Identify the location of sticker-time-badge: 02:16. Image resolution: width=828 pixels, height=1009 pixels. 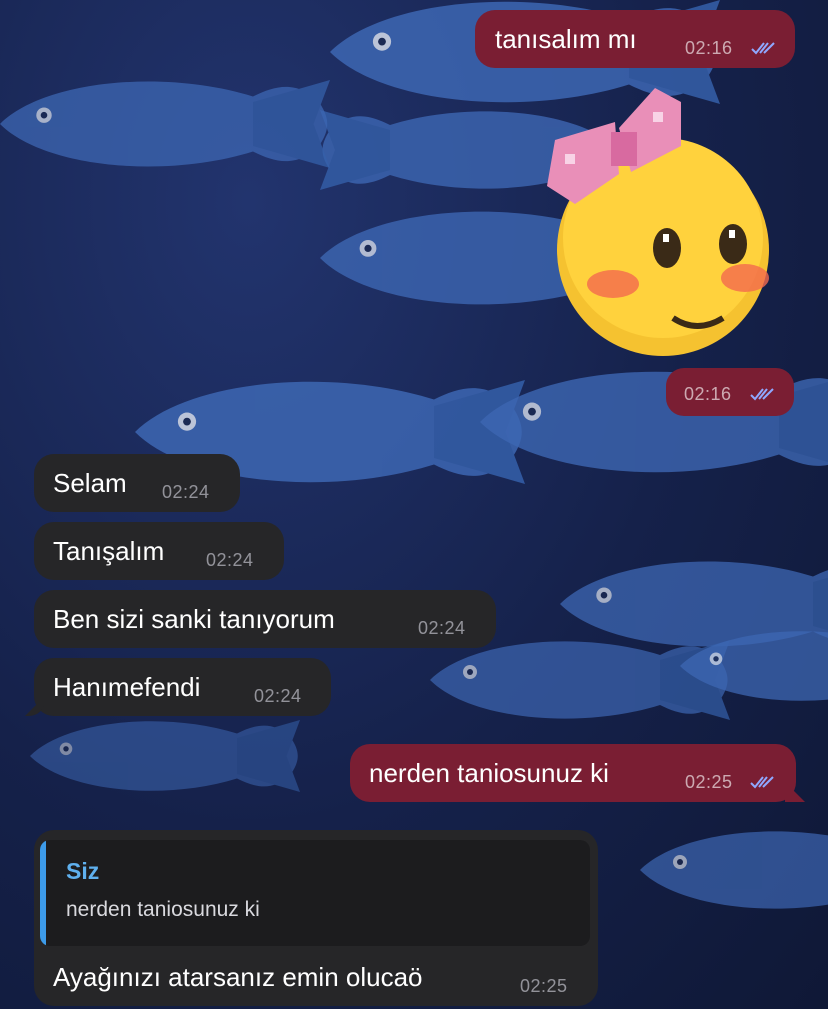
(730, 392).